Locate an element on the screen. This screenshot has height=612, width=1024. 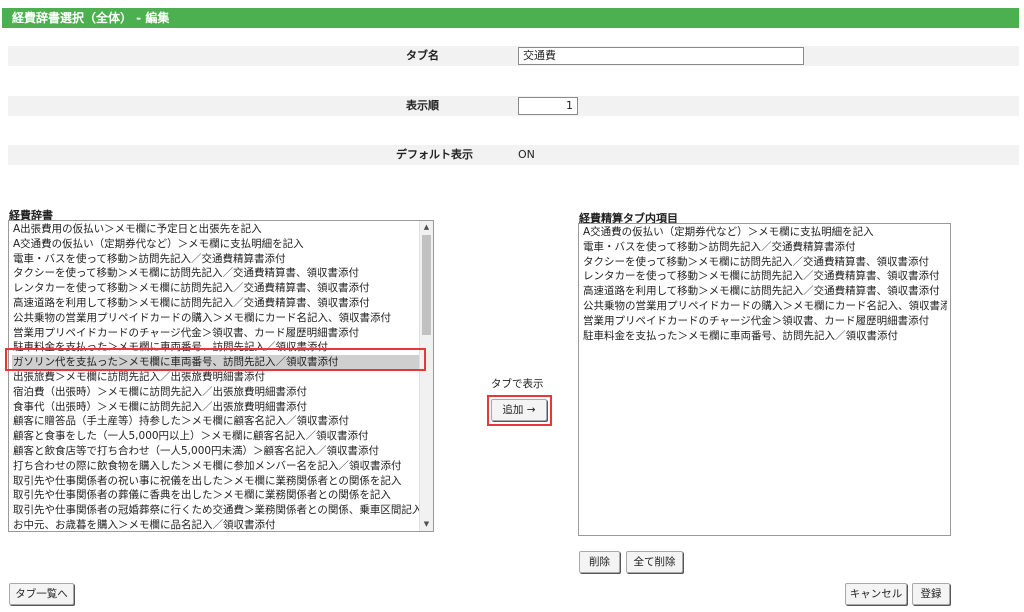
list-item: A出張費用の仮払い＞メモ欄に予定日と出張先を記入 is located at coordinates (215, 229).